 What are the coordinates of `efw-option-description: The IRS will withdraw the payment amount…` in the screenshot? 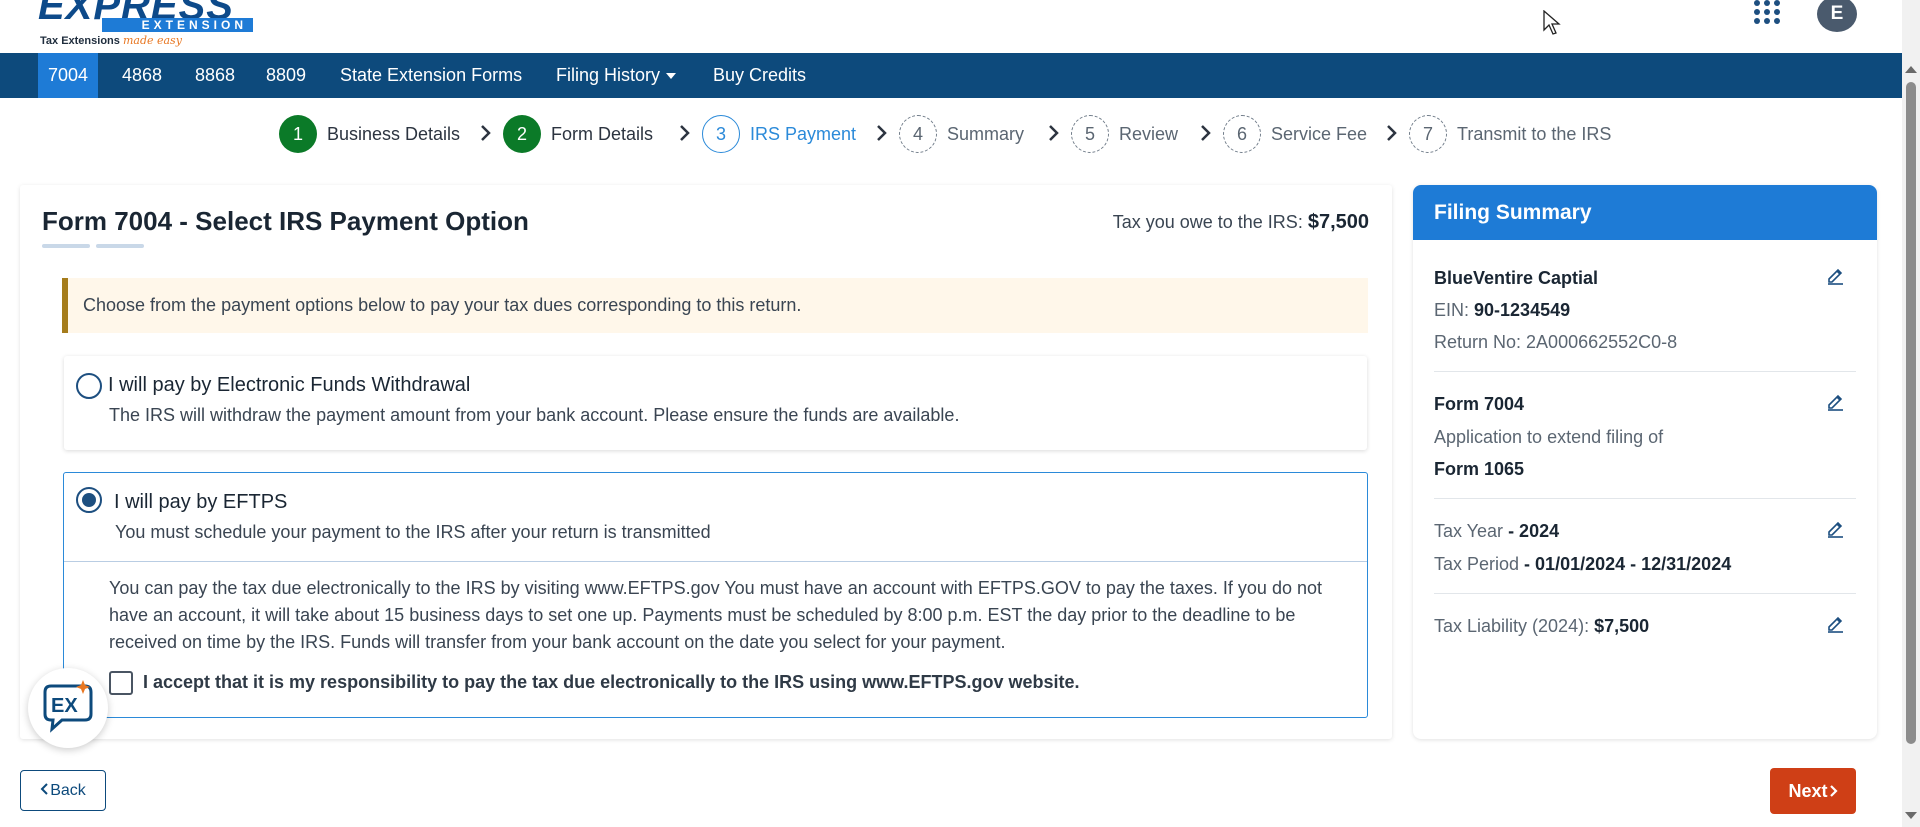 It's located at (534, 415).